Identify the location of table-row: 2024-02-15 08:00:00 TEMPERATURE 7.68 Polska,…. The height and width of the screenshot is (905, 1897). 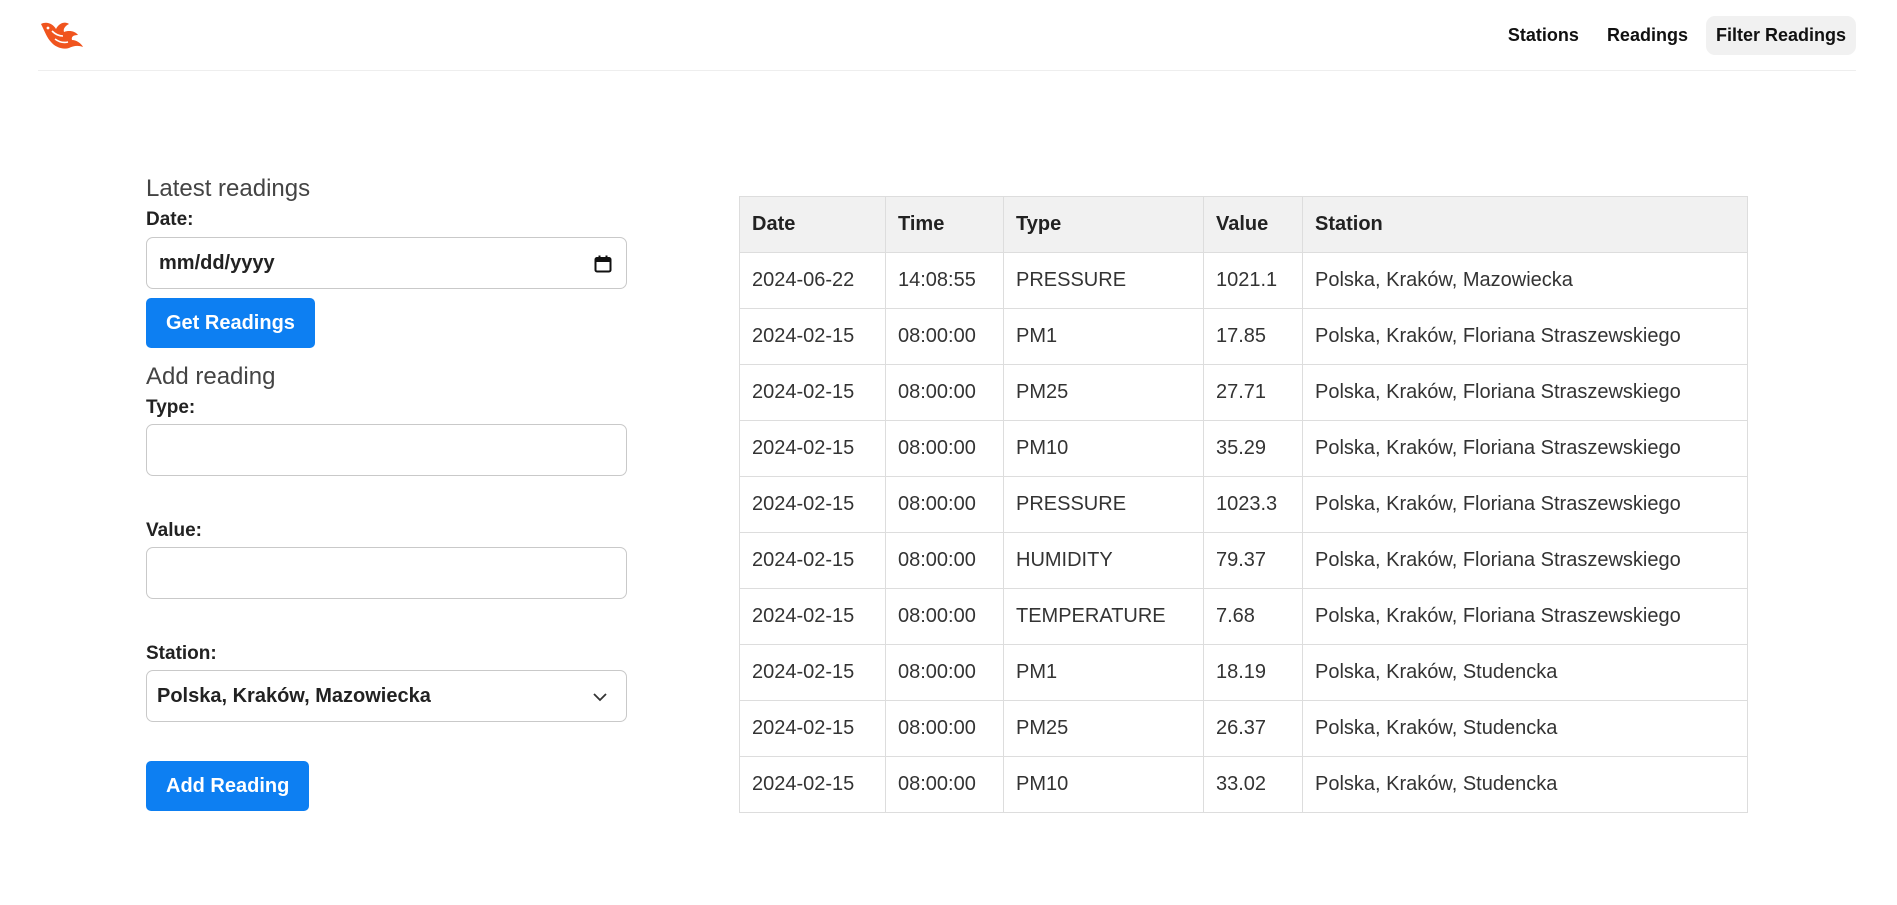
(1243, 616).